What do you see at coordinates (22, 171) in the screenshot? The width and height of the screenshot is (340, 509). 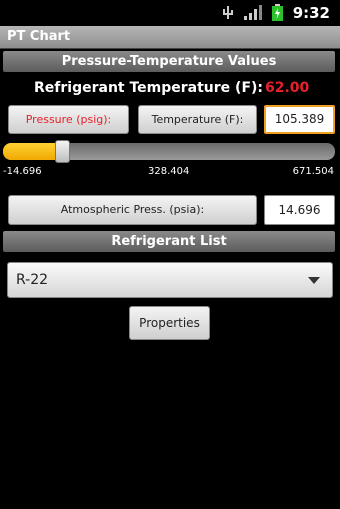 I see `slider-min-label: -14.696` at bounding box center [22, 171].